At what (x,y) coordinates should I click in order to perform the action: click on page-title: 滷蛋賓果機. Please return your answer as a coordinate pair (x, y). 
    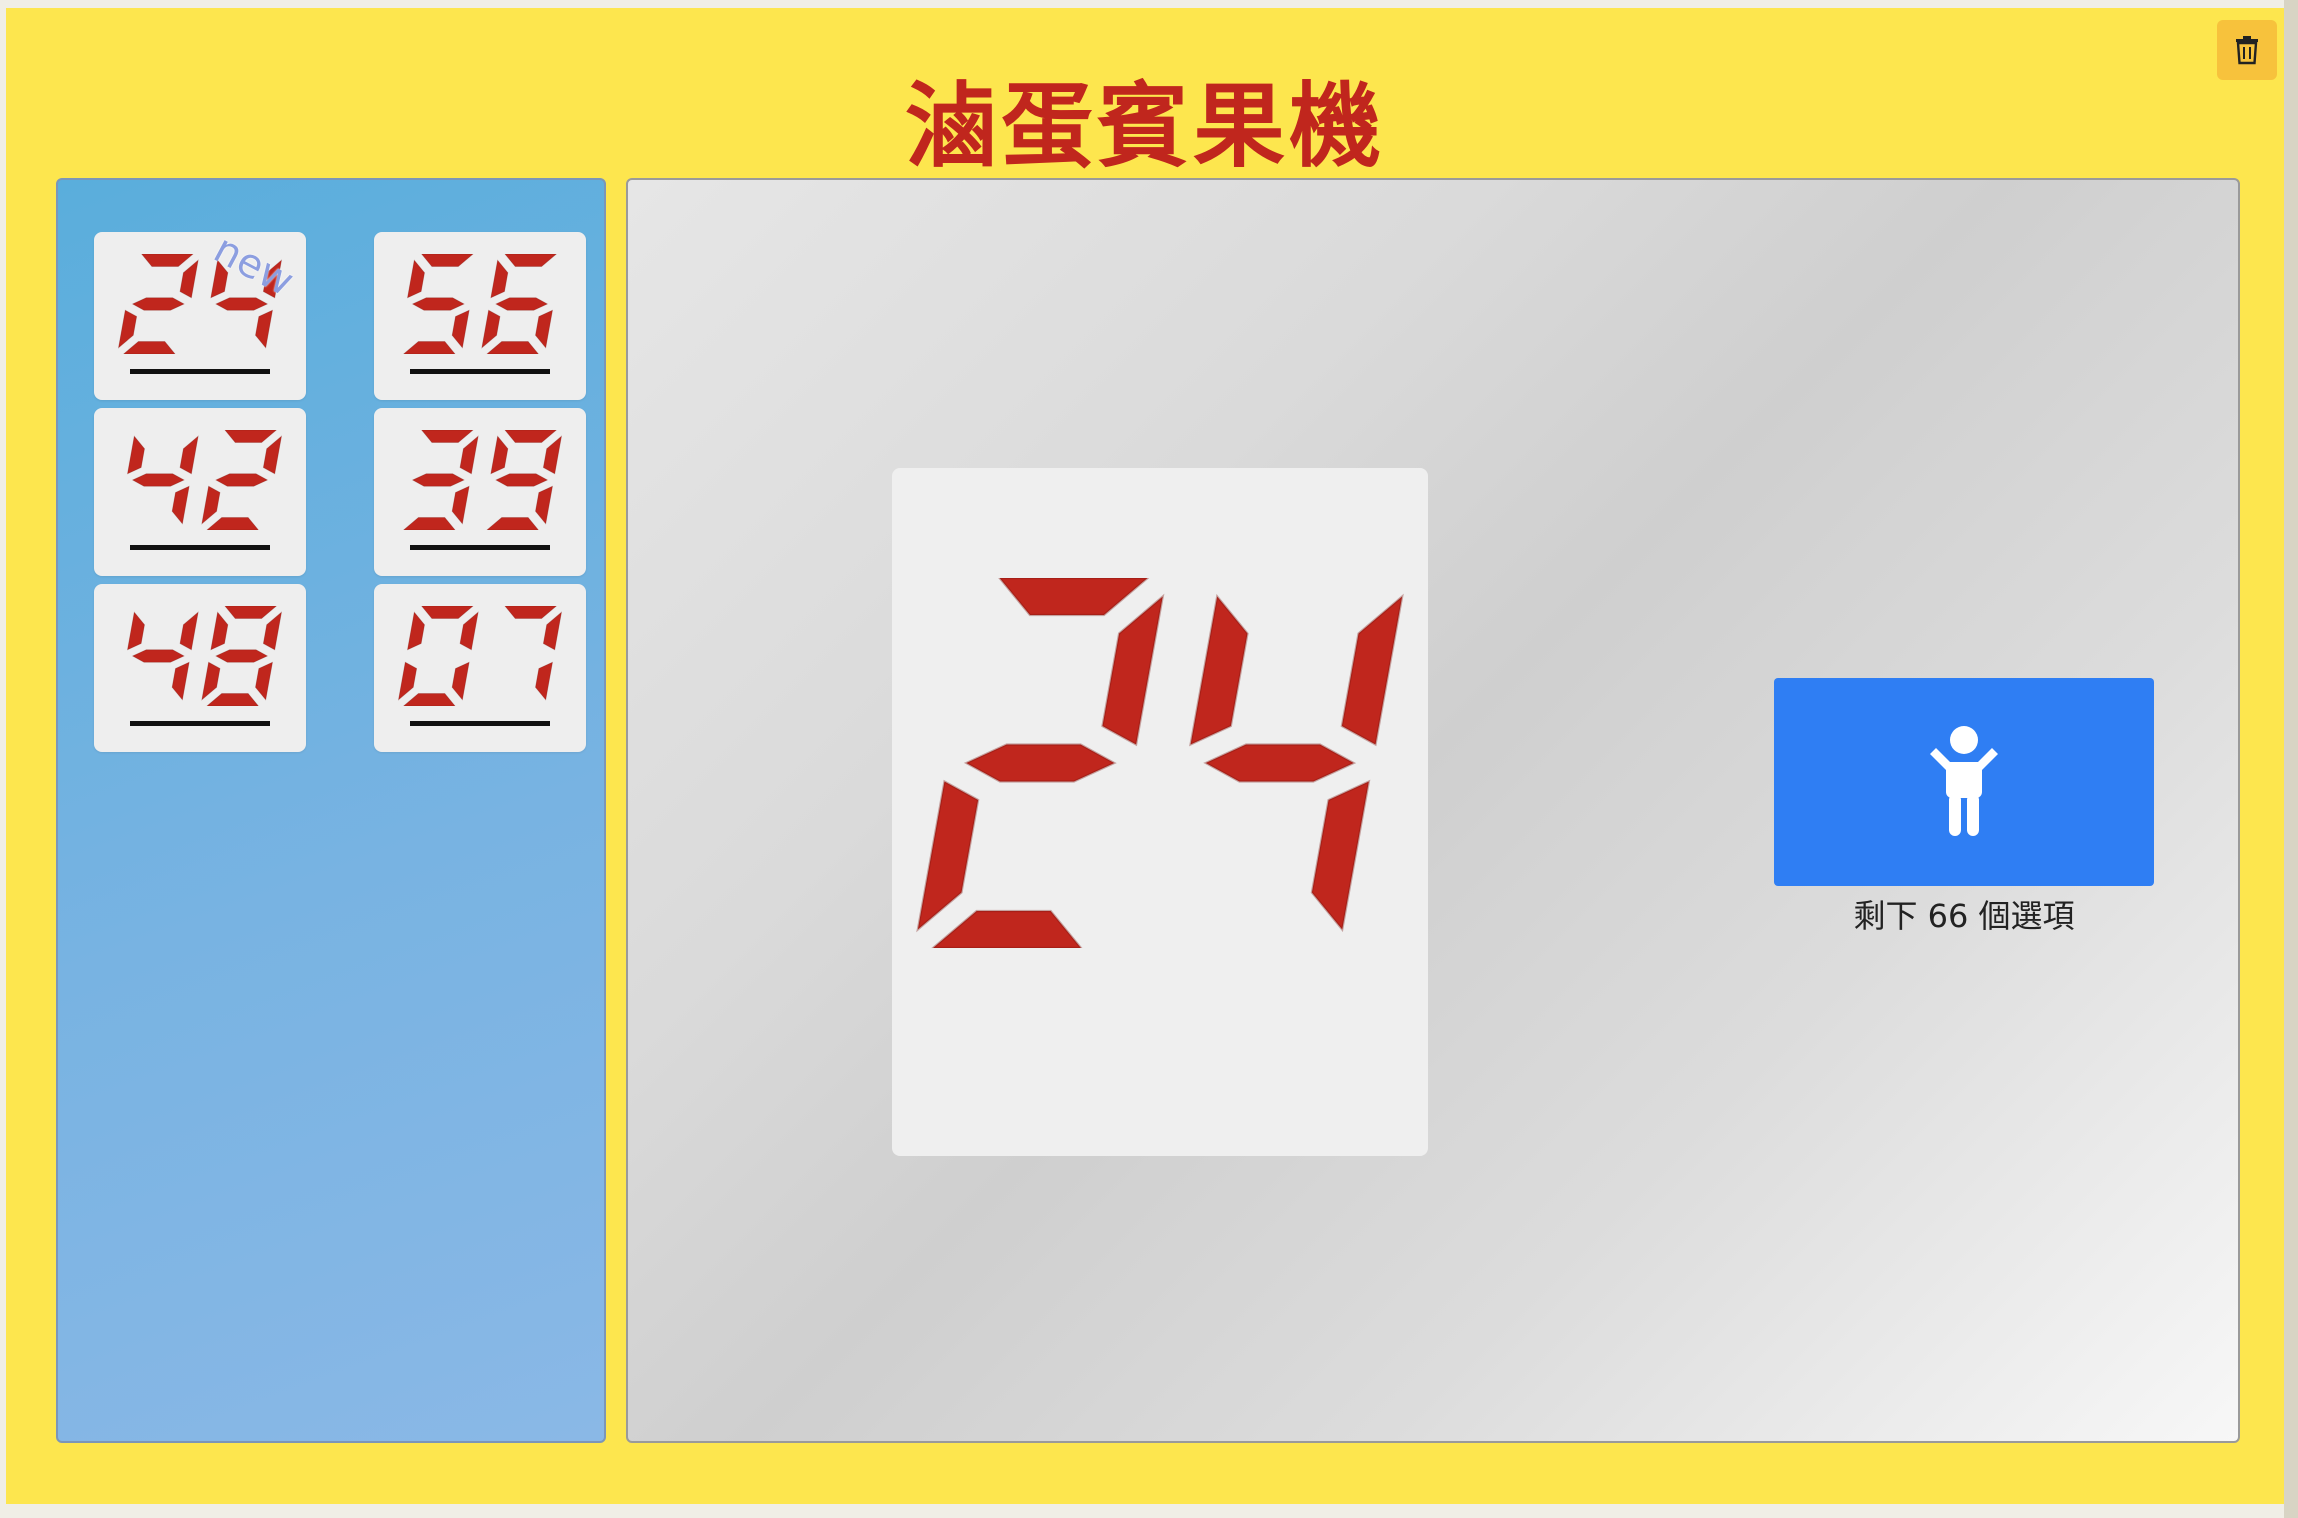
    Looking at the image, I should click on (1144, 126).